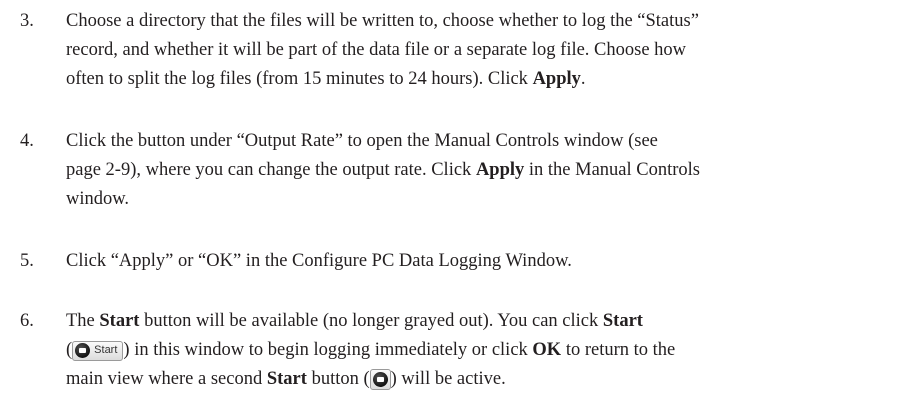 This screenshot has height=405, width=924. I want to click on step-text-segment: ., so click(583, 79).